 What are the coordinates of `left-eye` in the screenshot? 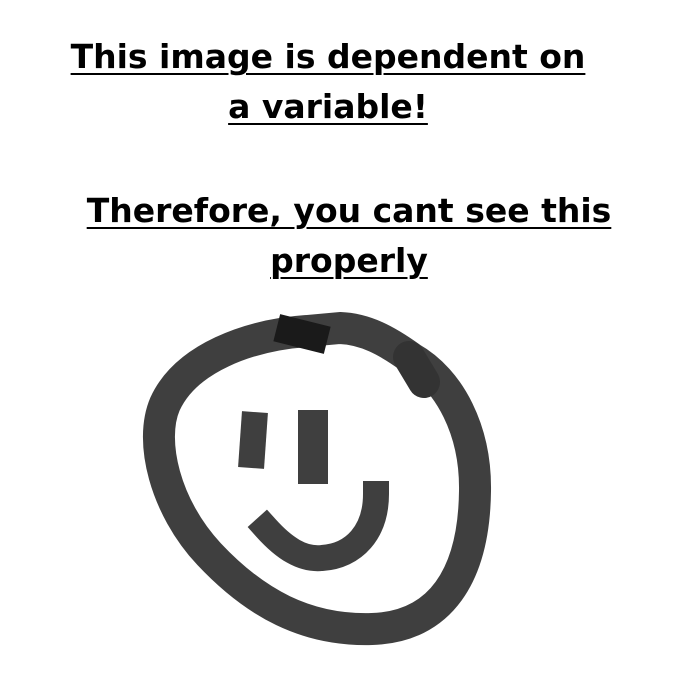 It's located at (253, 440).